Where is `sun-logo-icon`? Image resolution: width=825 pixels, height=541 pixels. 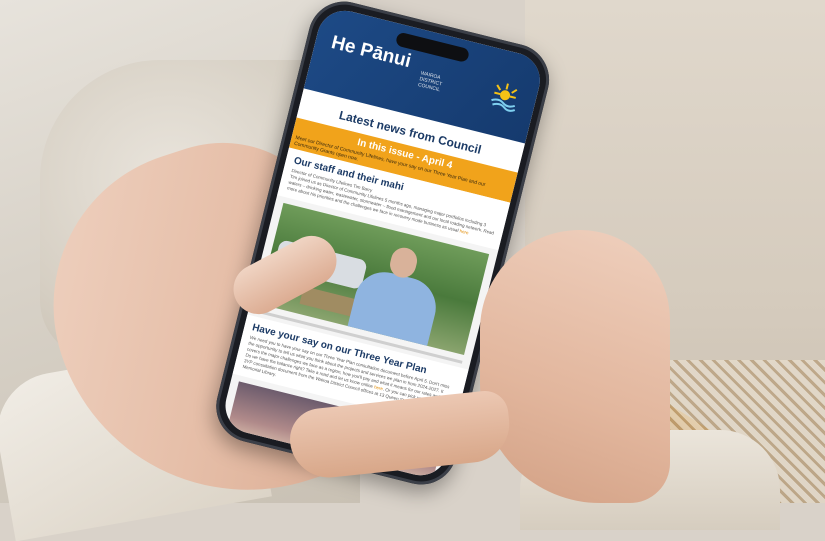 sun-logo-icon is located at coordinates (504, 97).